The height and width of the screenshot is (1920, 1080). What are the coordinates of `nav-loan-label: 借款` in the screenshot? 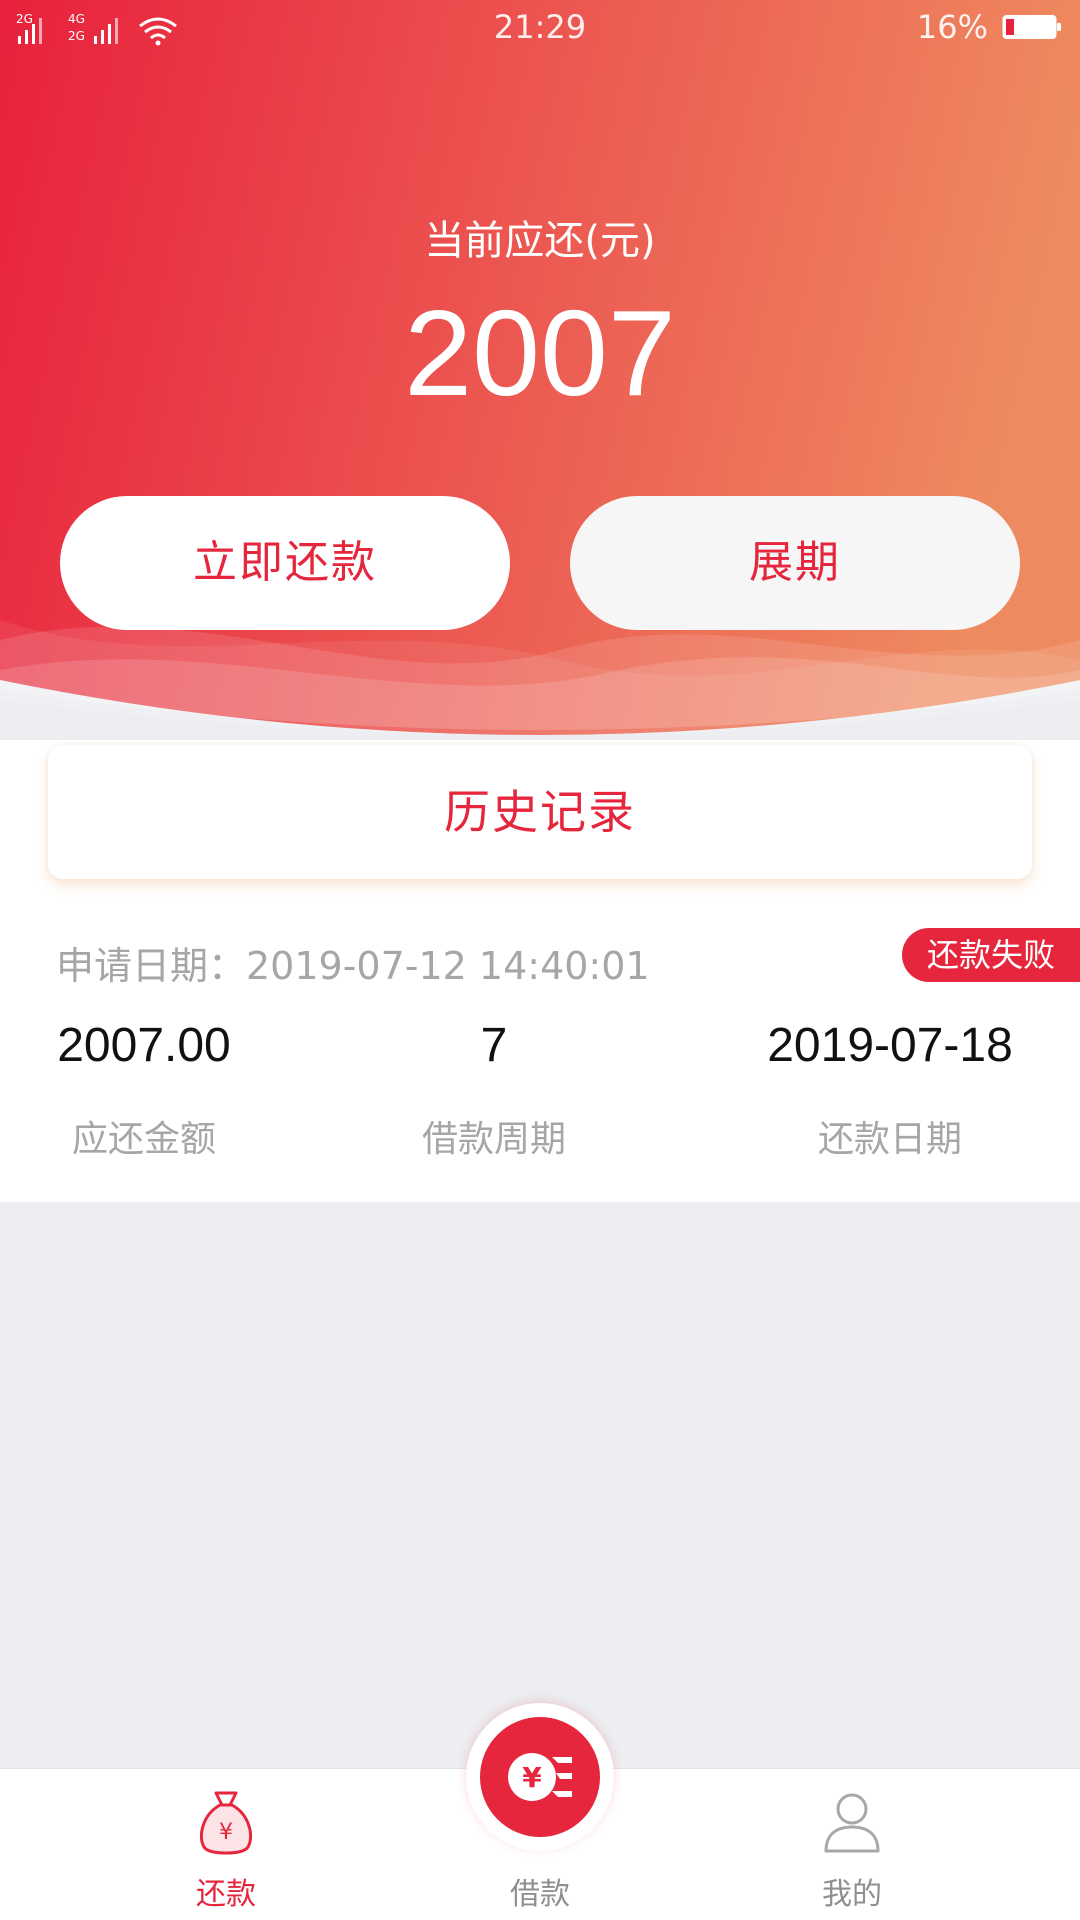 It's located at (540, 1894).